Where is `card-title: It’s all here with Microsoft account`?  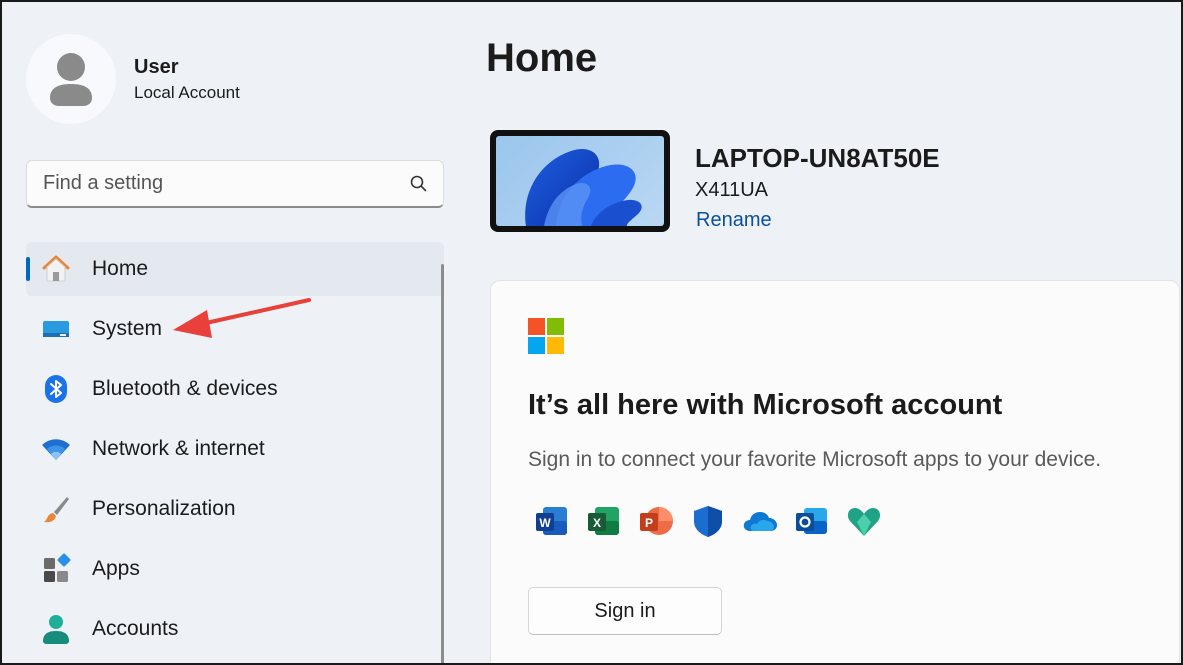 card-title: It’s all here with Microsoft account is located at coordinates (765, 405).